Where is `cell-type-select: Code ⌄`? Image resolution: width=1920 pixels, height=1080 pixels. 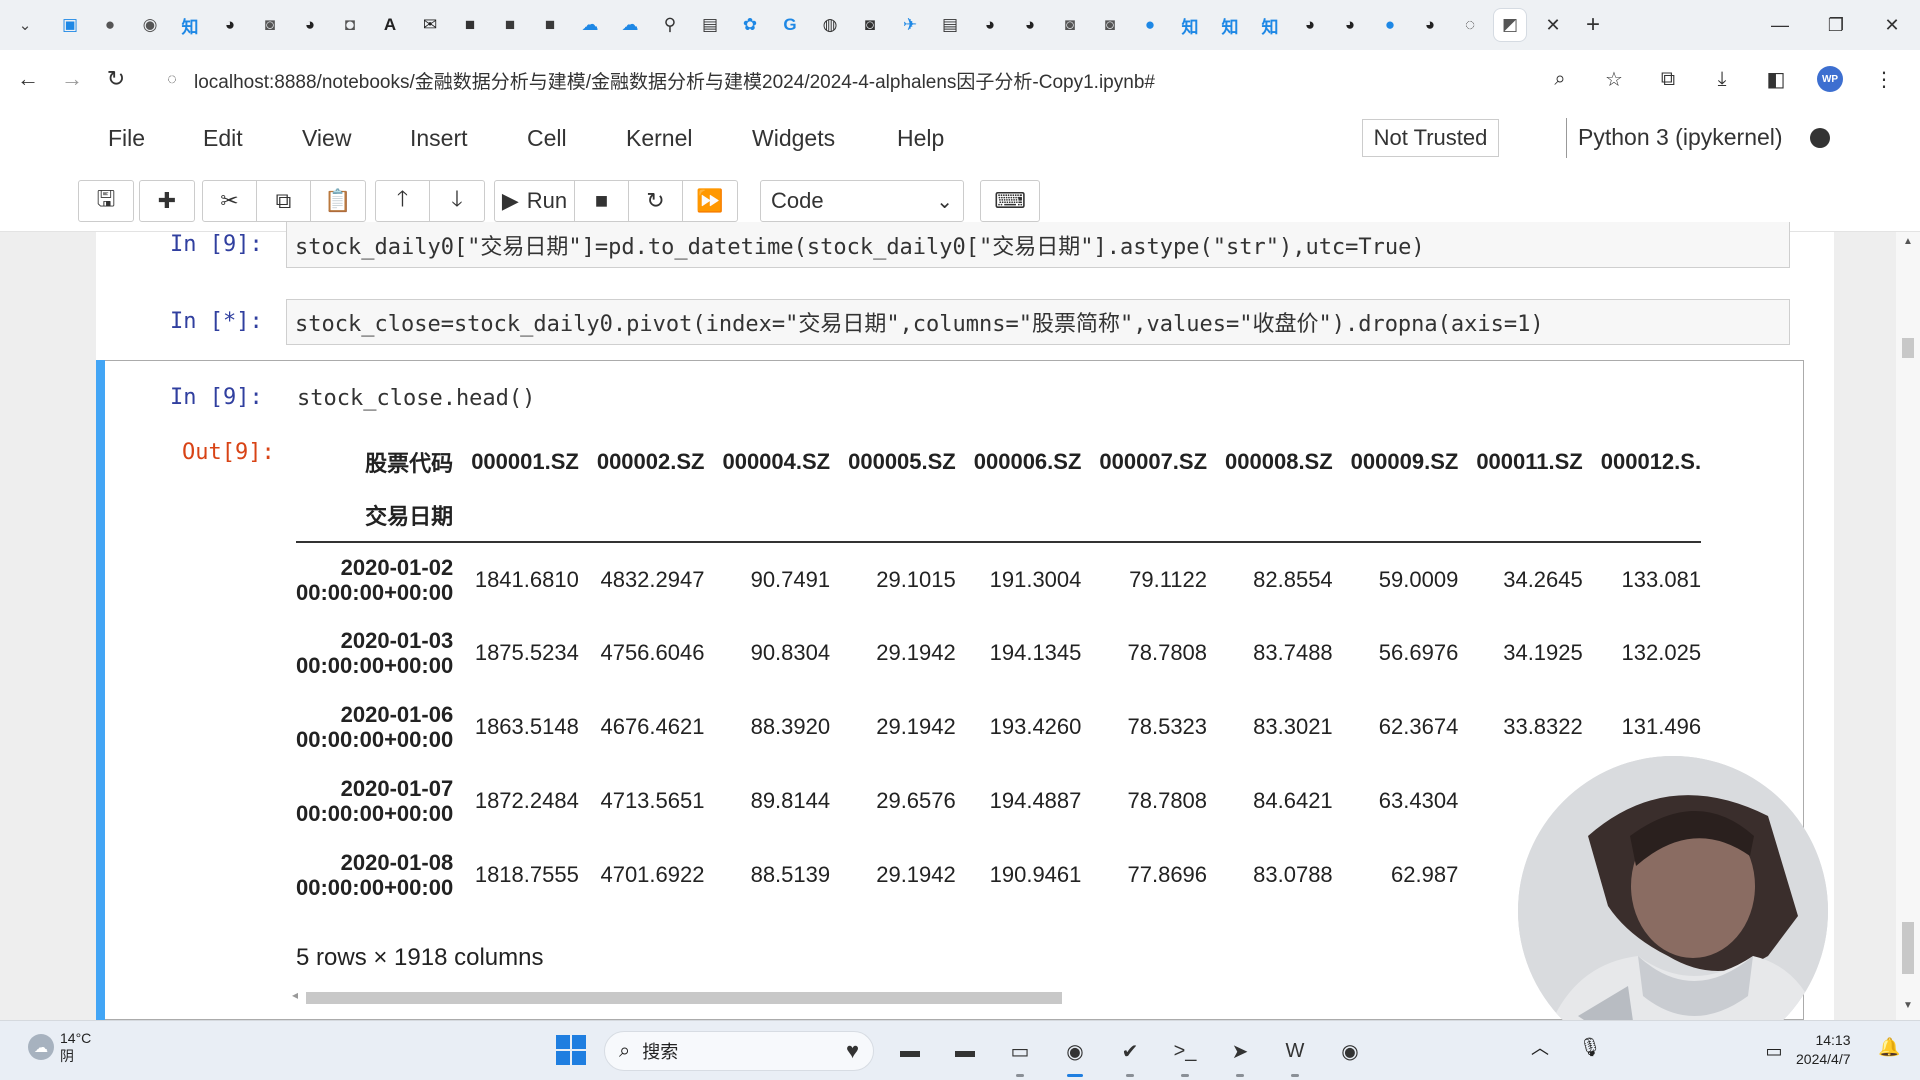
cell-type-select: Code ⌄ is located at coordinates (862, 201).